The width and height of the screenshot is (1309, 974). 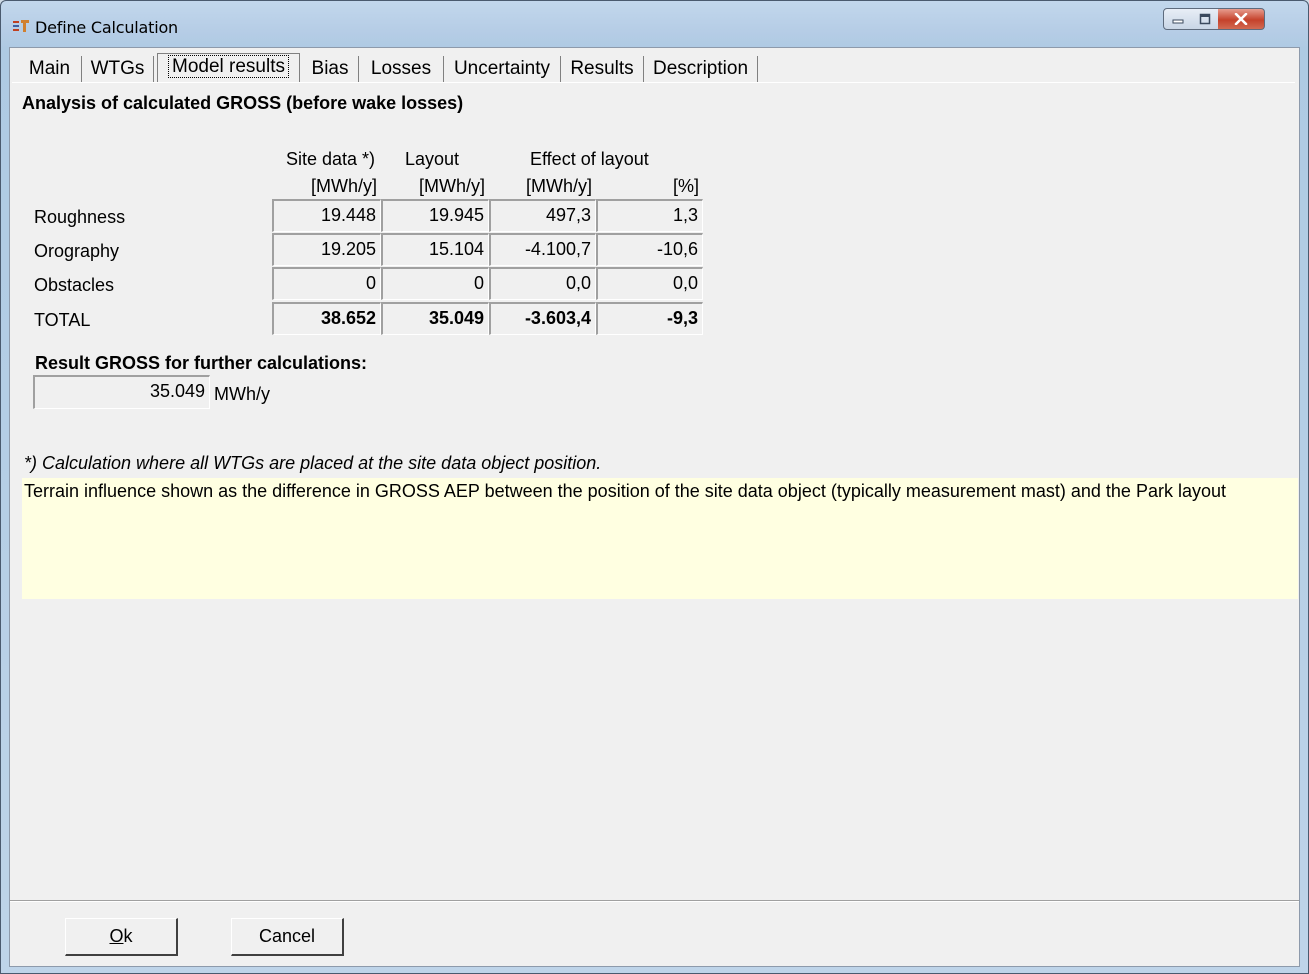 I want to click on button-separator, so click(x=654, y=901).